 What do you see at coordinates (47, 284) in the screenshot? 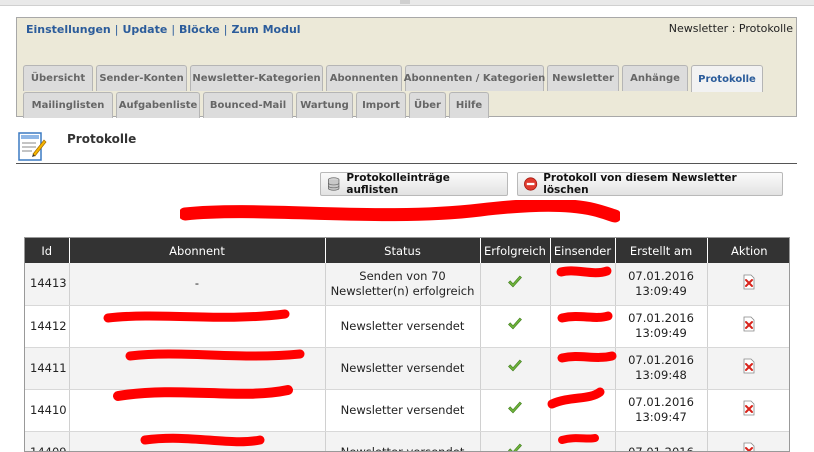
I see `cell-id: 14413` at bounding box center [47, 284].